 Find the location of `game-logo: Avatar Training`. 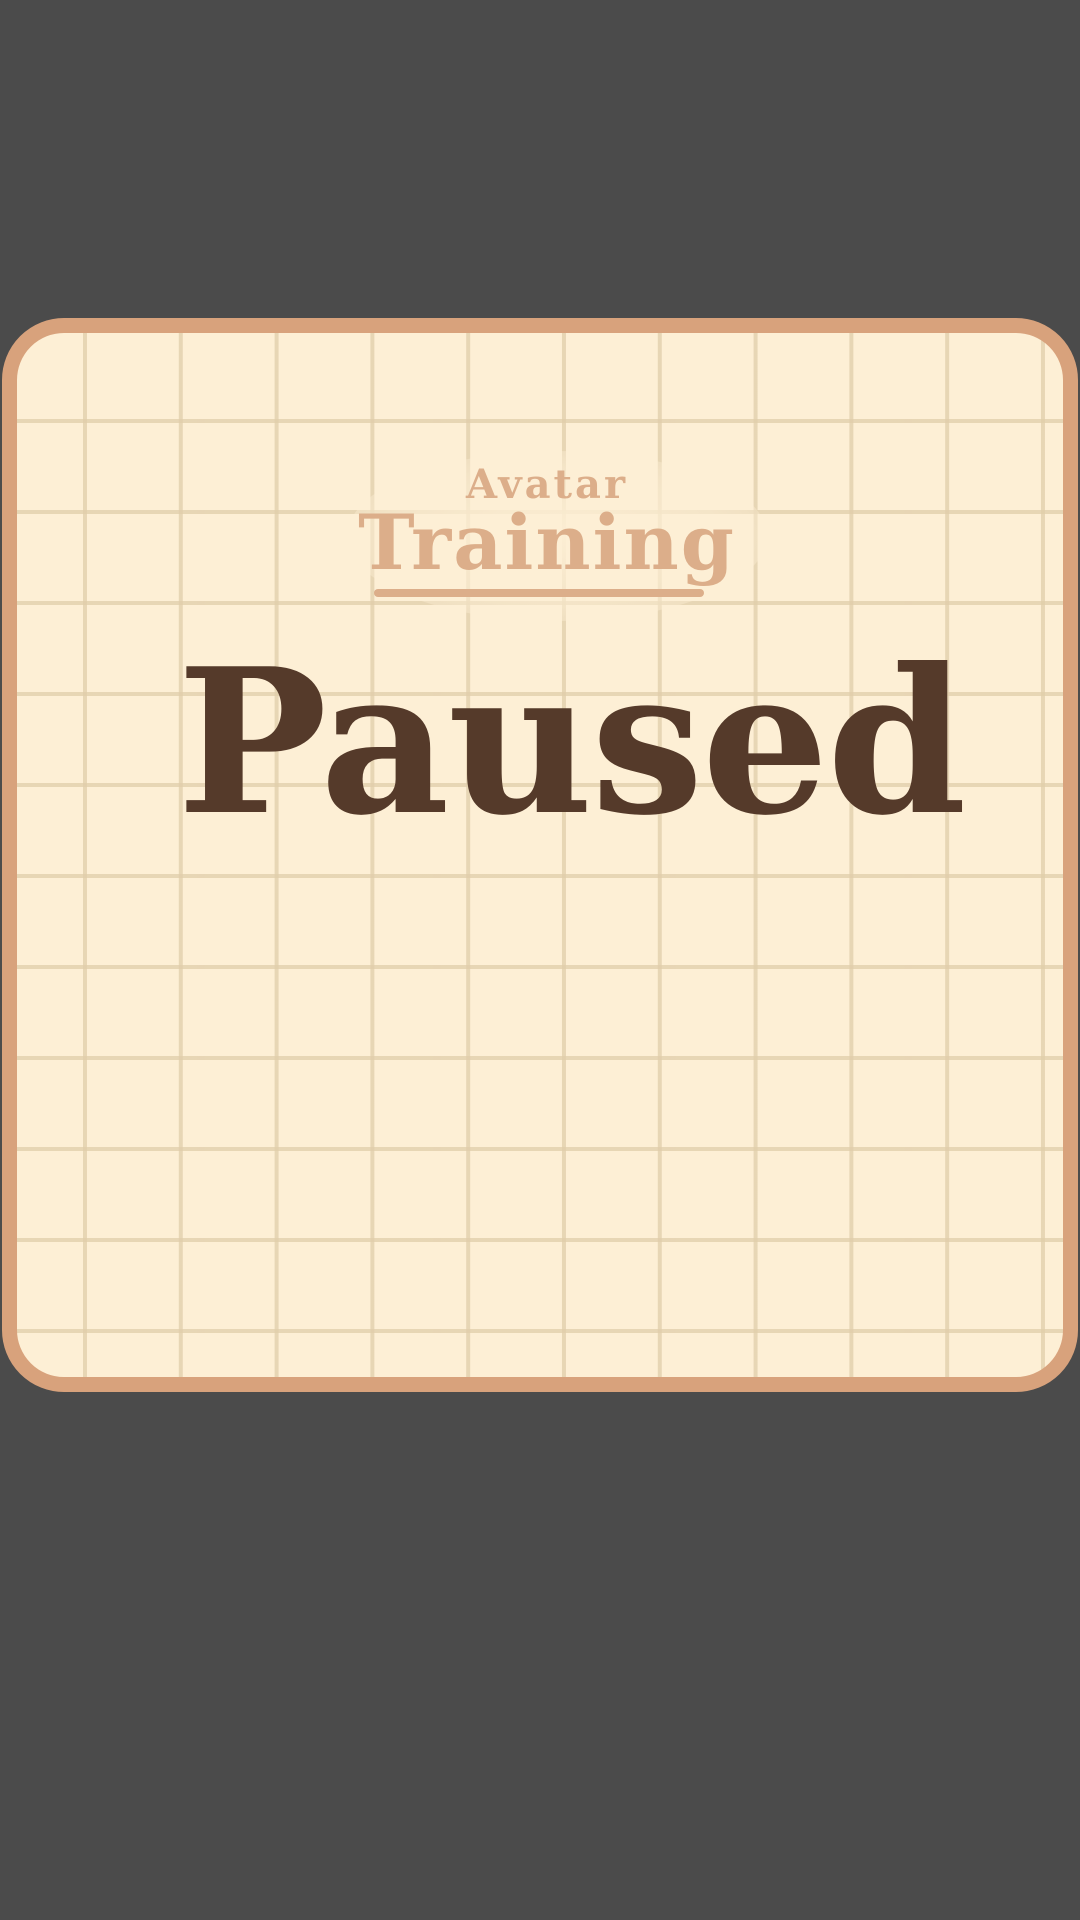

game-logo: Avatar Training is located at coordinates (547, 523).